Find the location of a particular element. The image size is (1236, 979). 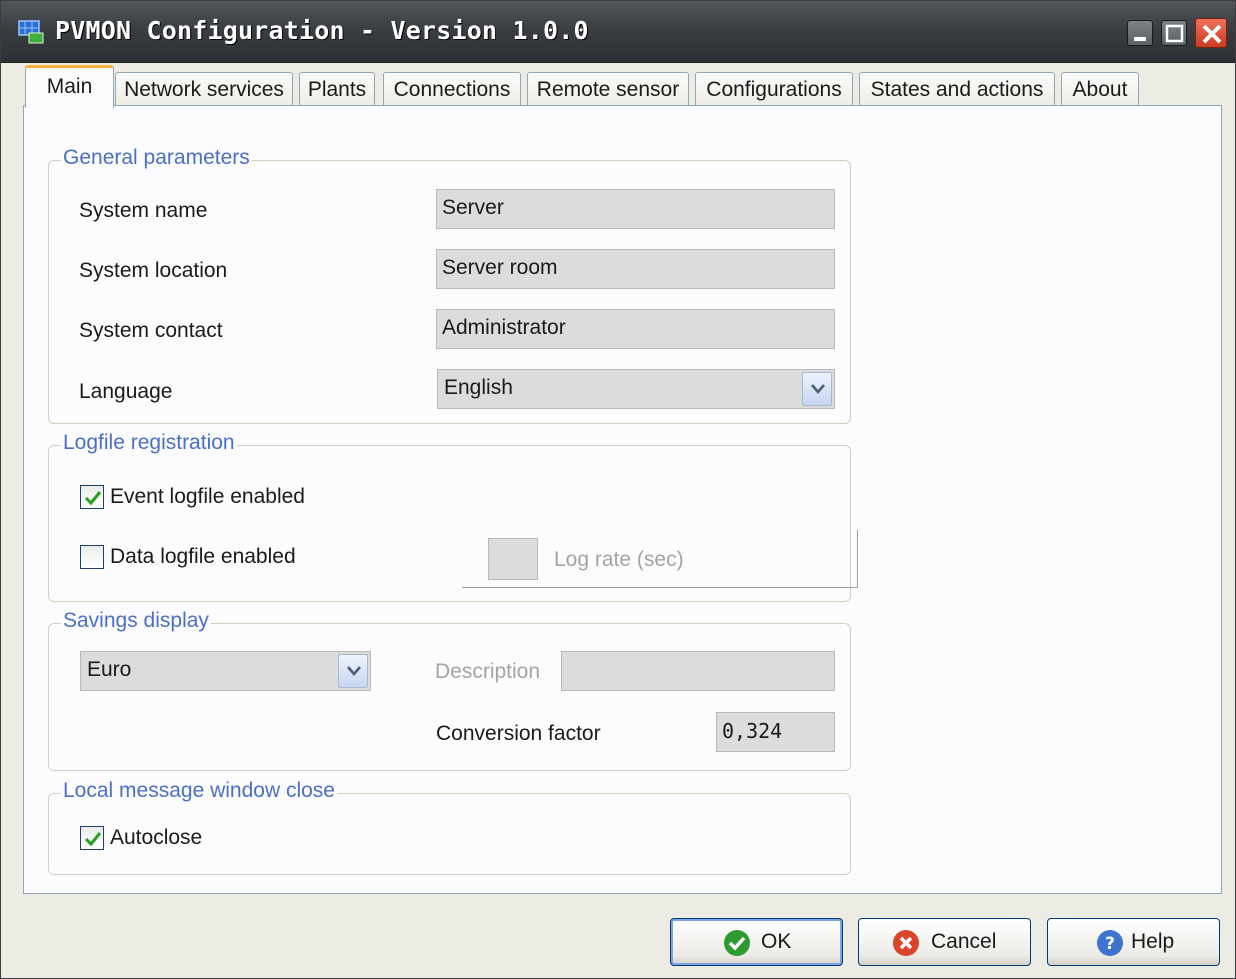

tab-states-and-actions: States and actions is located at coordinates (957, 89).